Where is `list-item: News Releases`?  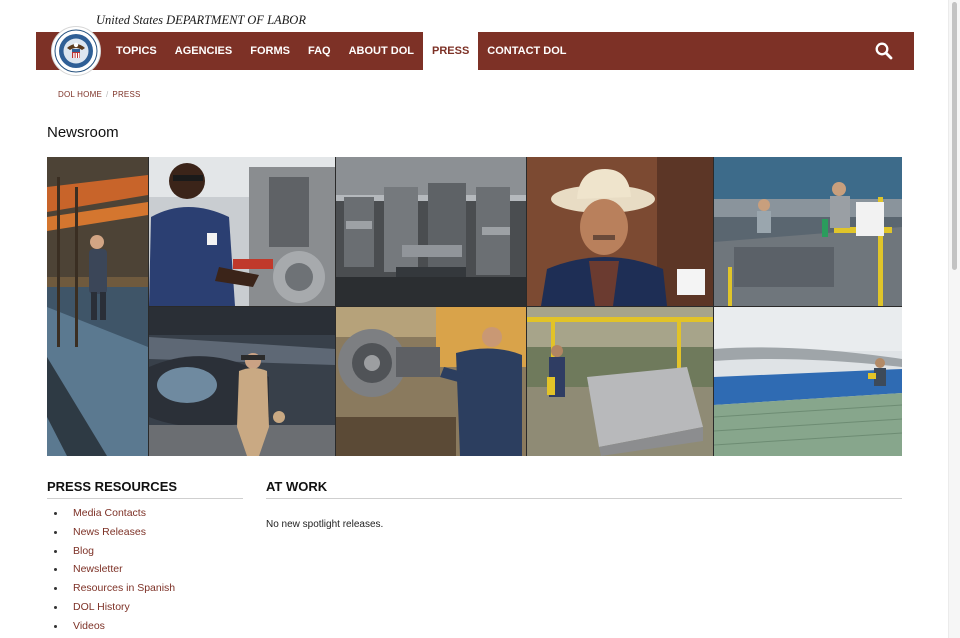
list-item: News Releases is located at coordinates (114, 534).